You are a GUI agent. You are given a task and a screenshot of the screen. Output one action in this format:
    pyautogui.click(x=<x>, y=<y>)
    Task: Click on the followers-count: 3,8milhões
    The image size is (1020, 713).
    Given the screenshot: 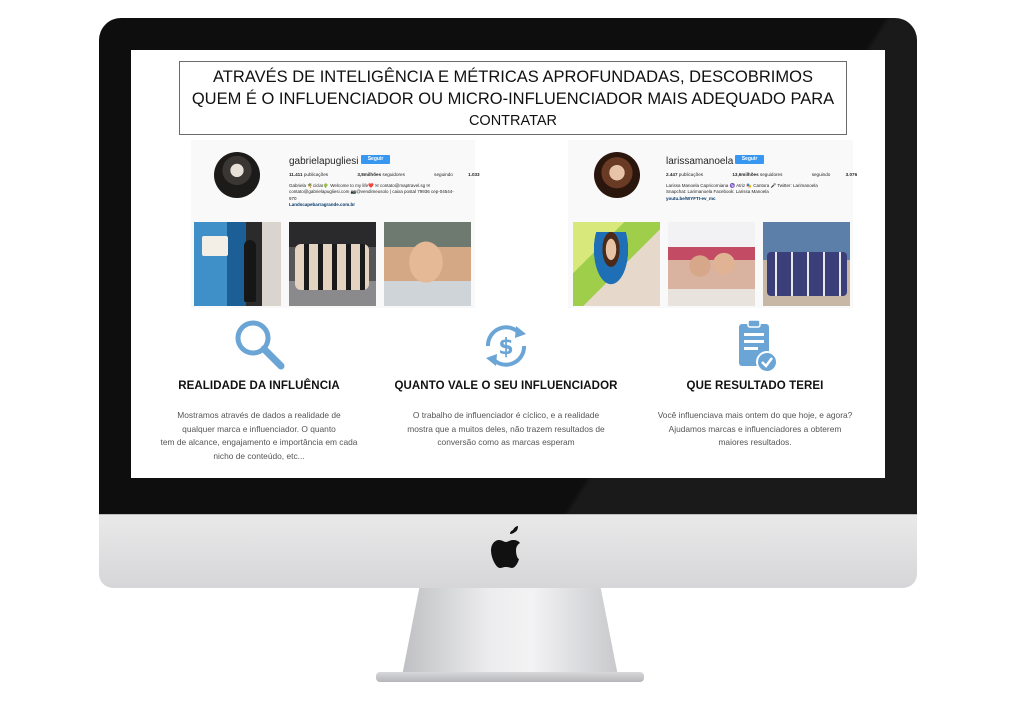 What is the action you would take?
    pyautogui.click(x=369, y=174)
    